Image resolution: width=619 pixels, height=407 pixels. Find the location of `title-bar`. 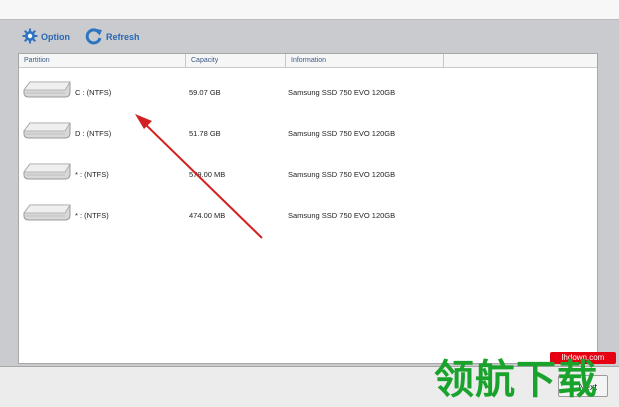

title-bar is located at coordinates (309, 10).